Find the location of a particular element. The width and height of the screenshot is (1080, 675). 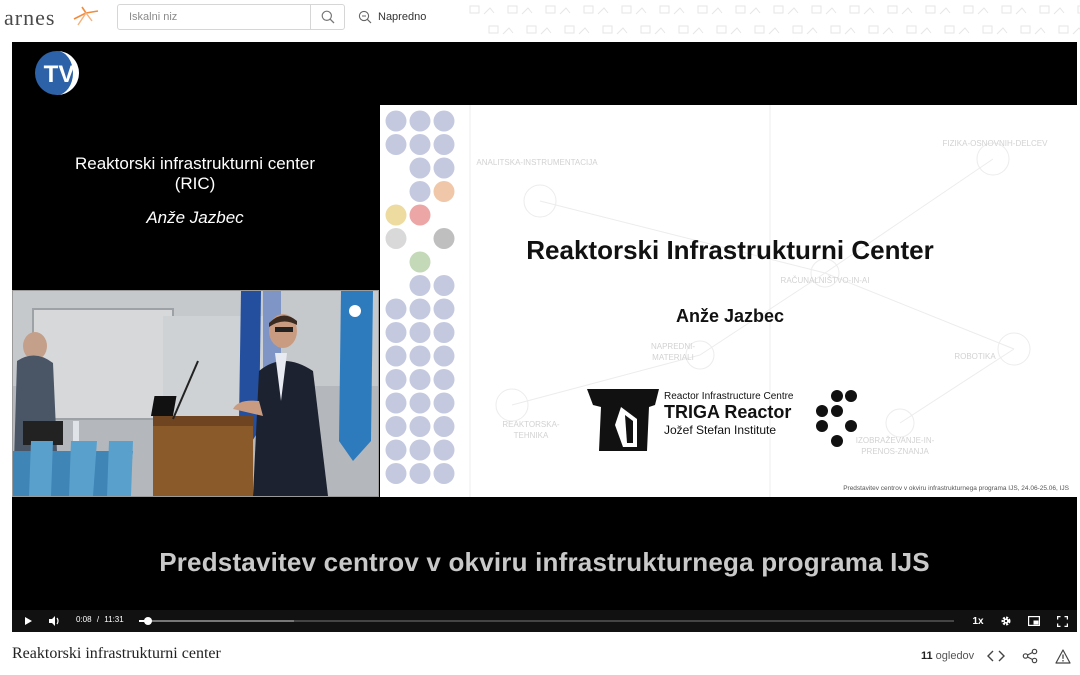

slide-title: Reaktorski Infrastrukturni Center is located at coordinates (730, 250).